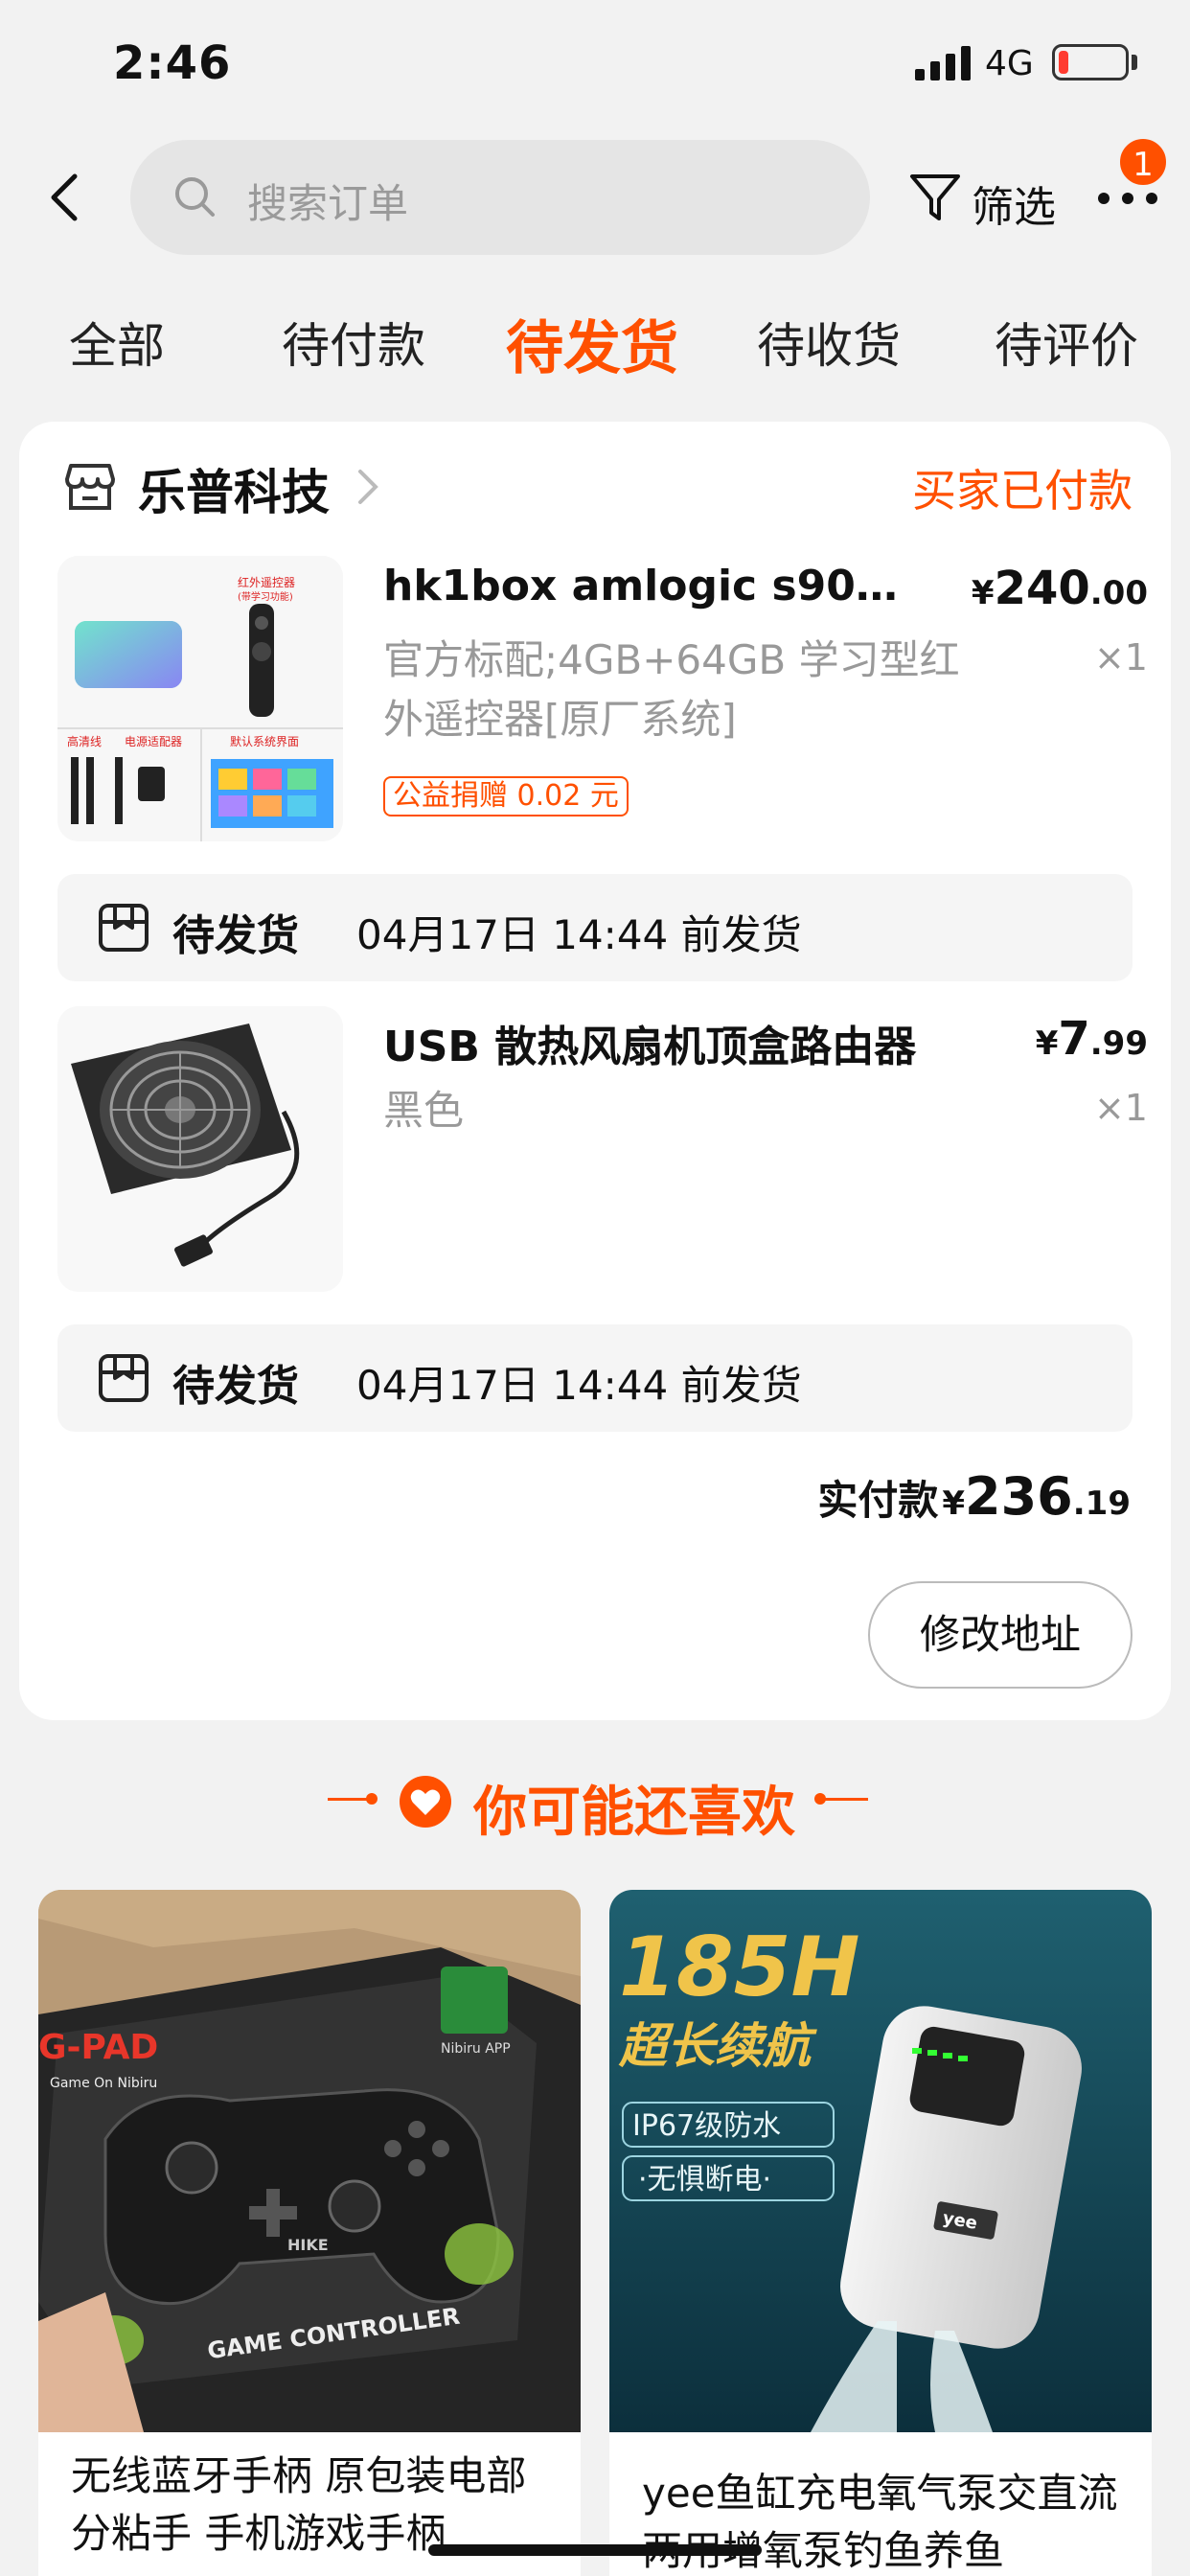 The width and height of the screenshot is (1190, 2576). Describe the element at coordinates (506, 796) in the screenshot. I see `charity-tag: 公益捐赠 0.02 元` at that location.